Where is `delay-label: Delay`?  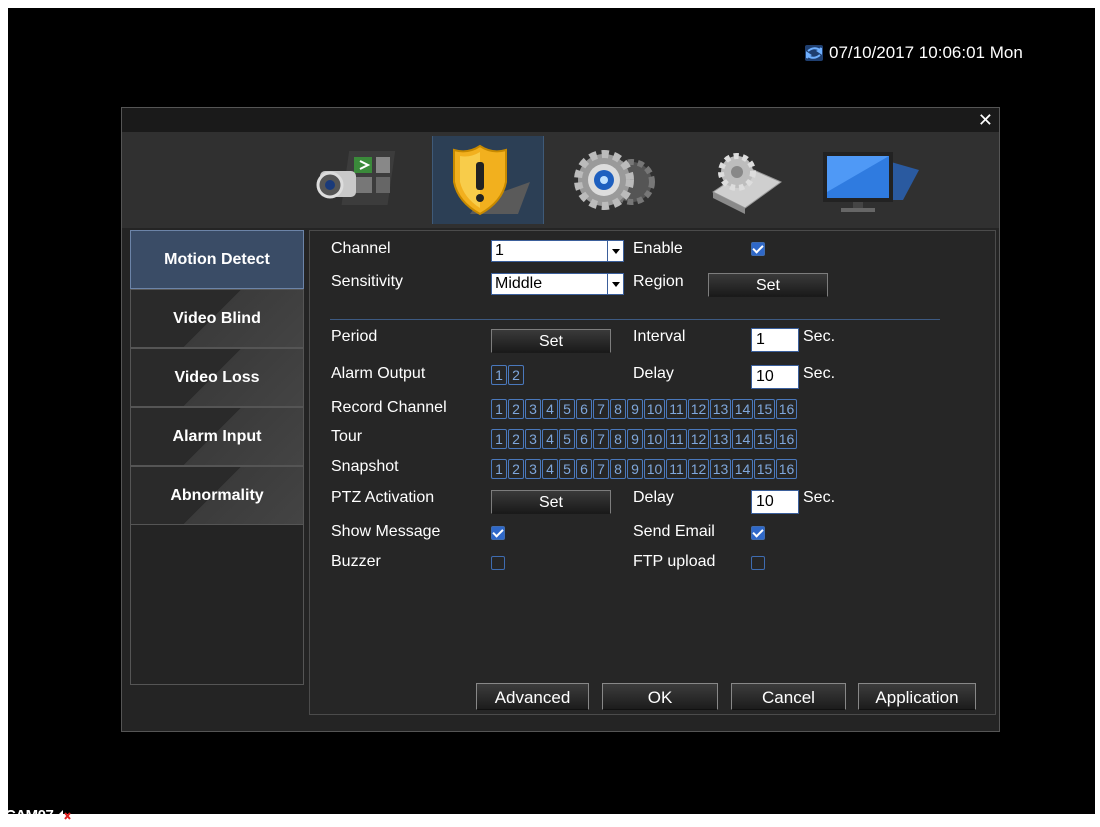 delay-label: Delay is located at coordinates (653, 373).